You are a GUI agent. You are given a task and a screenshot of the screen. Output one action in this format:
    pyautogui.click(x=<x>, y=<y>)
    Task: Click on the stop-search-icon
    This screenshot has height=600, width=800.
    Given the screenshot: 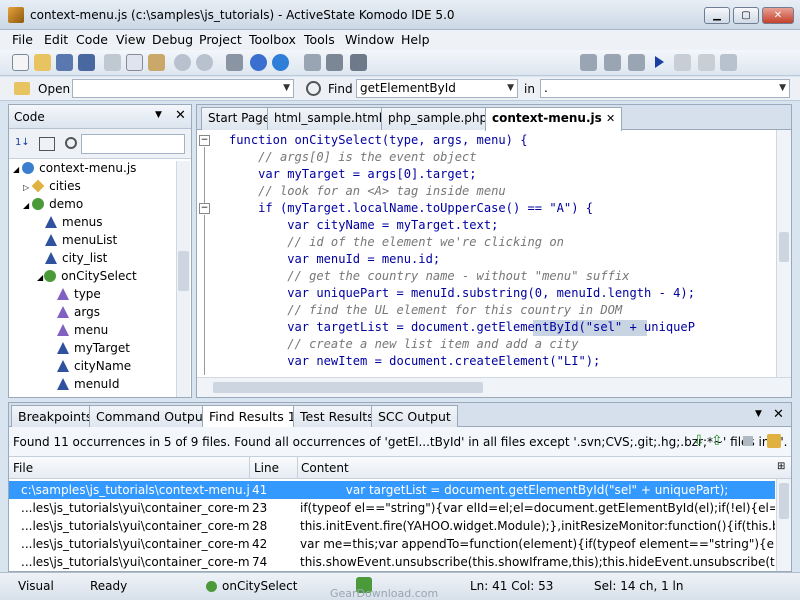 What is the action you would take?
    pyautogui.click(x=748, y=441)
    